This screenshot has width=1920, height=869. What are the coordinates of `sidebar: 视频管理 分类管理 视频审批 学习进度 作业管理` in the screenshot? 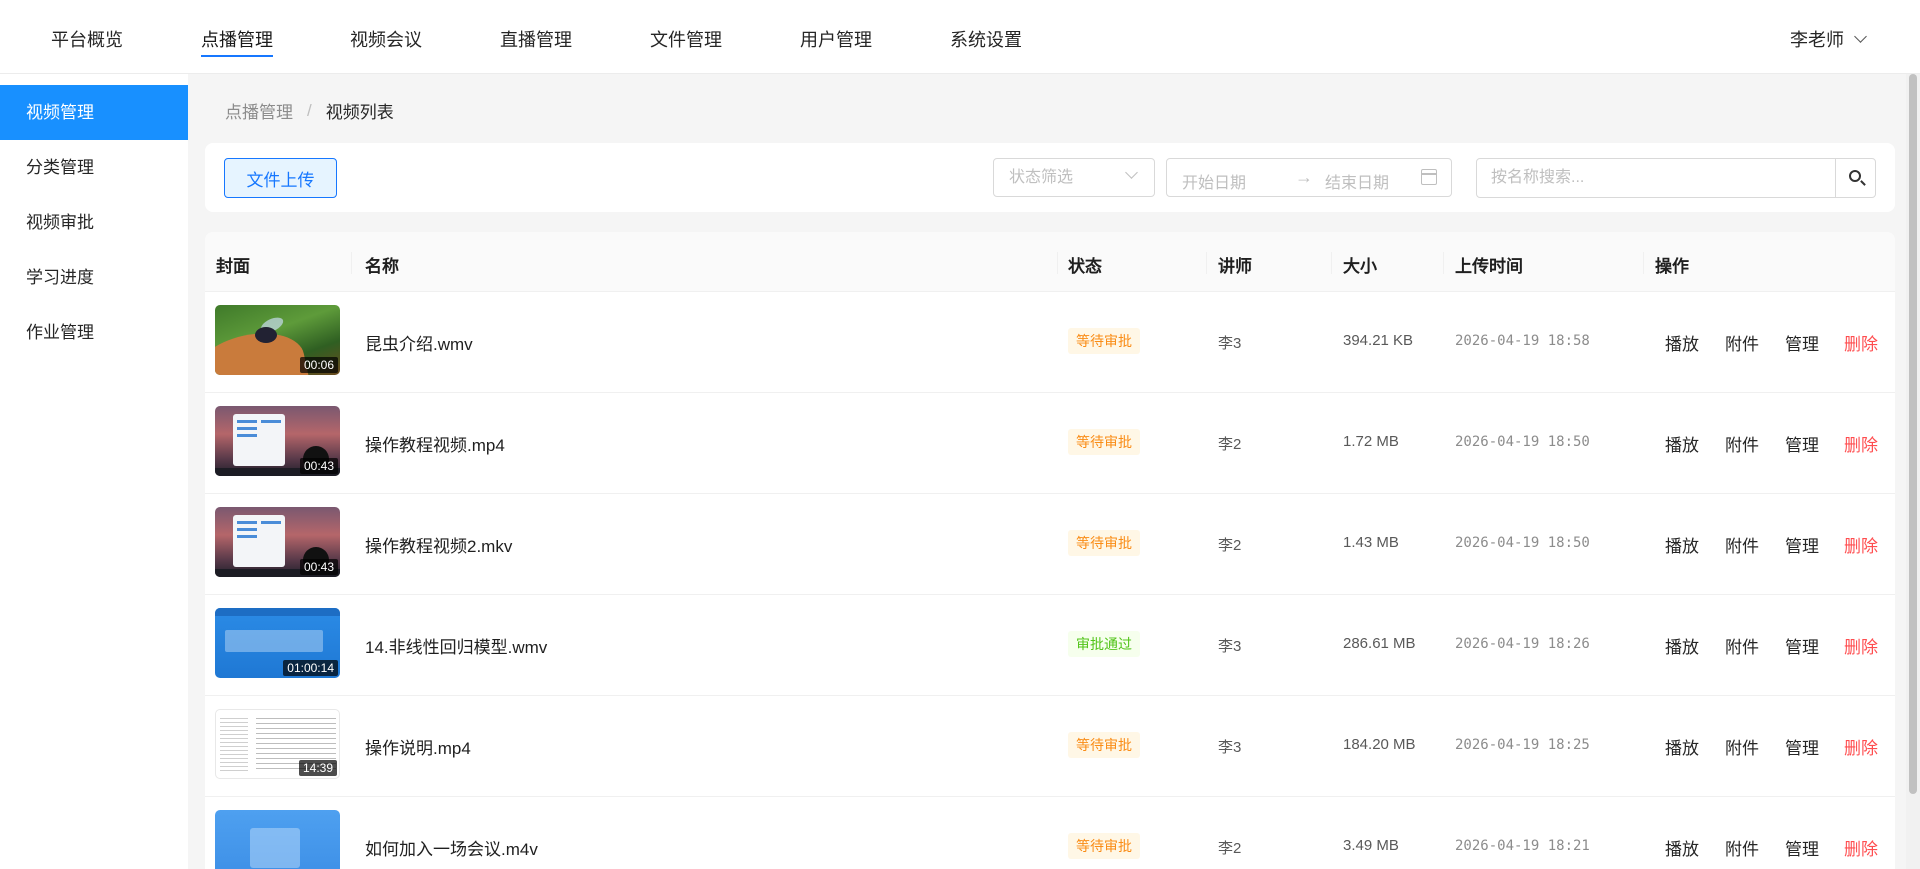 It's located at (94, 471).